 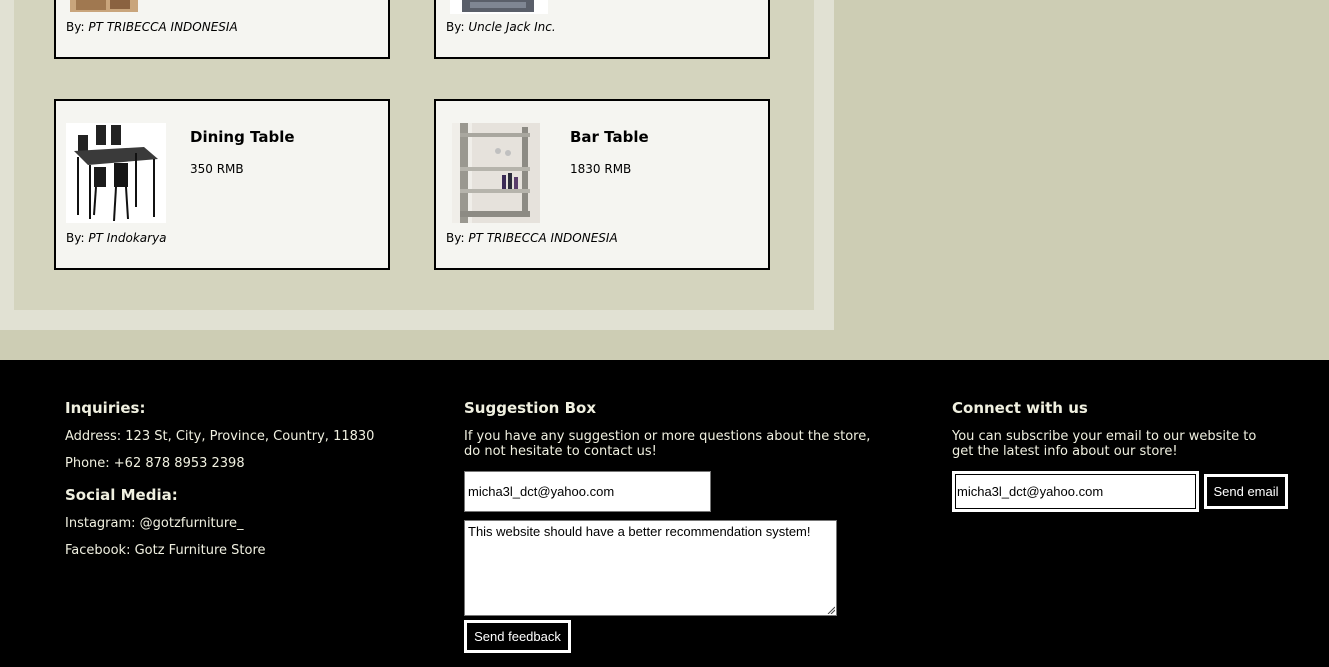 What do you see at coordinates (1075, 491) in the screenshot?
I see `subscribe-email-input: micha3l_dct@yahoo.com` at bounding box center [1075, 491].